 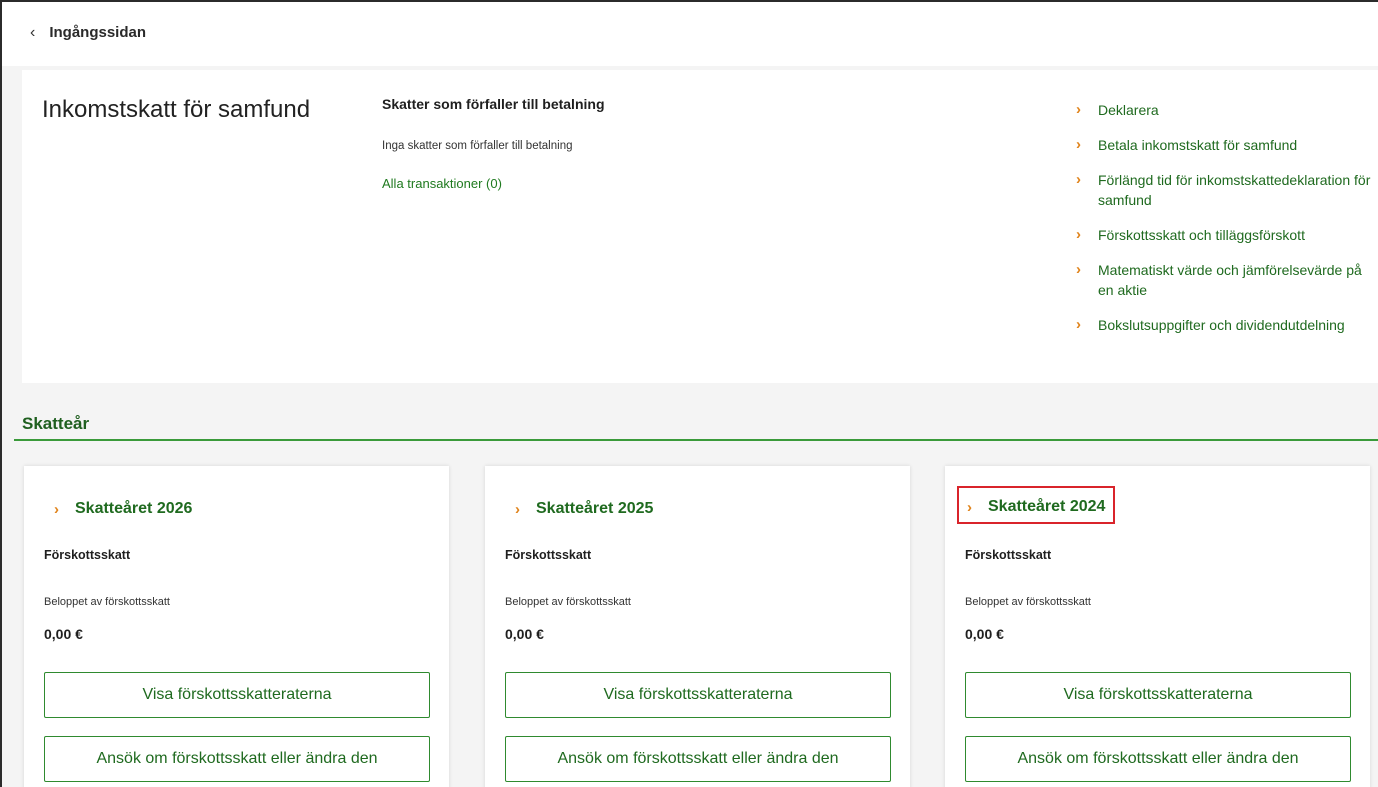 I want to click on quick-link-forskottsskatt: › Förskottsskatt och tilläggsförskott, so click(x=1224, y=235).